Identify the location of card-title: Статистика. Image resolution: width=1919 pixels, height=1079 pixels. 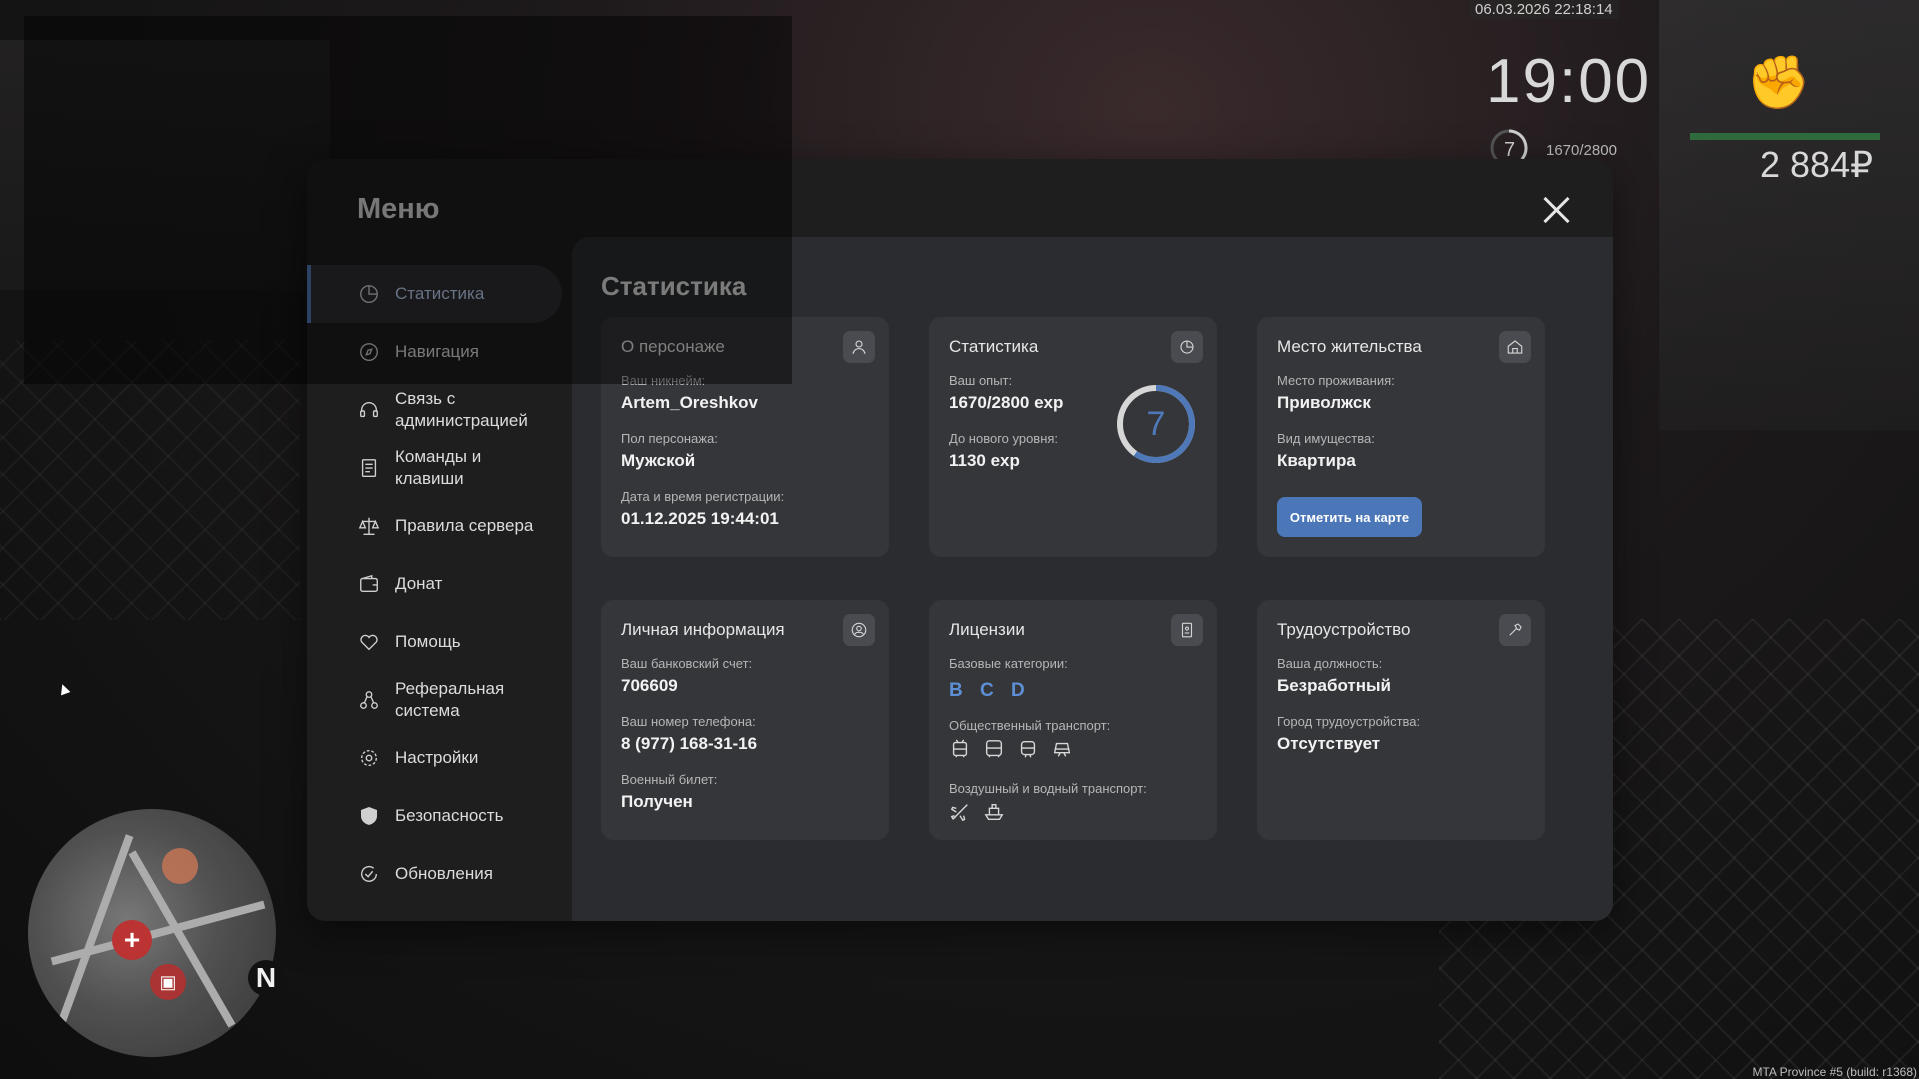
(994, 346).